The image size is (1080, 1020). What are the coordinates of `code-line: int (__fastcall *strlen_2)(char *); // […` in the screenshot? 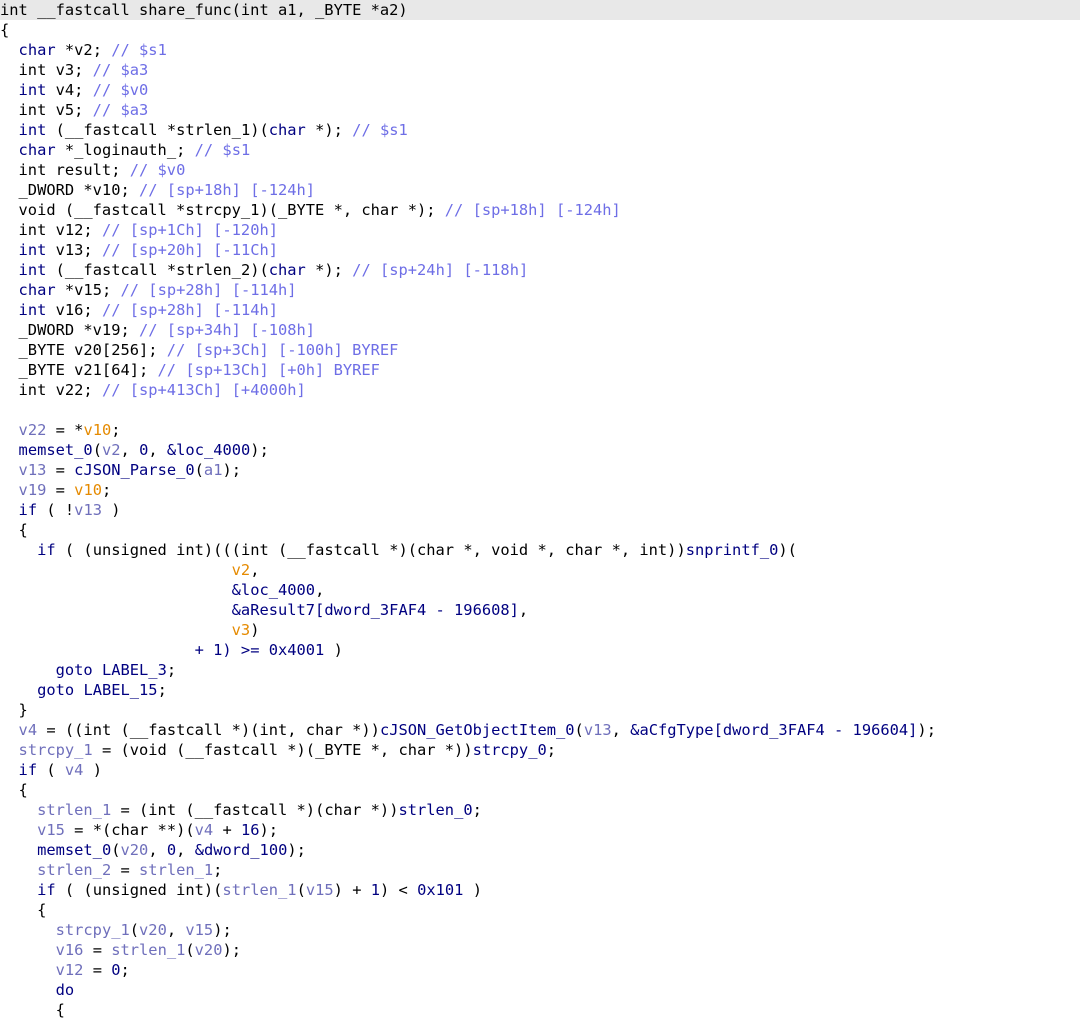 It's located at (540, 270).